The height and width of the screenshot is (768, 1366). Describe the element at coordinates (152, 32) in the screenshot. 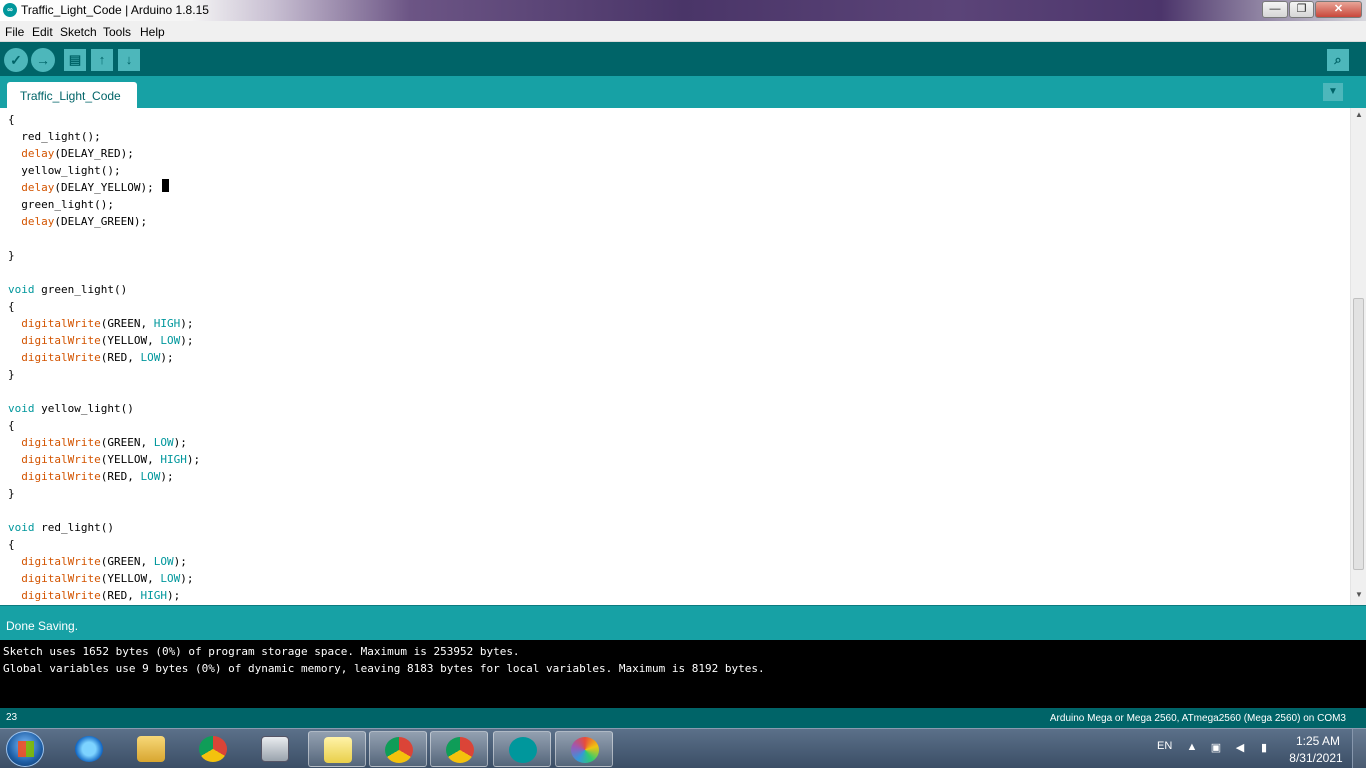

I see `menu-help: Help` at that location.